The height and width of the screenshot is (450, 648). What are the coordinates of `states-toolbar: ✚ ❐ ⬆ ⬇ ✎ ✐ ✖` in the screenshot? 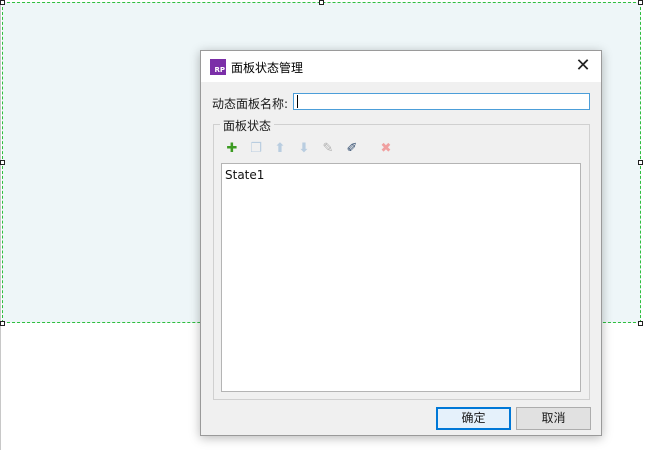 It's located at (313, 149).